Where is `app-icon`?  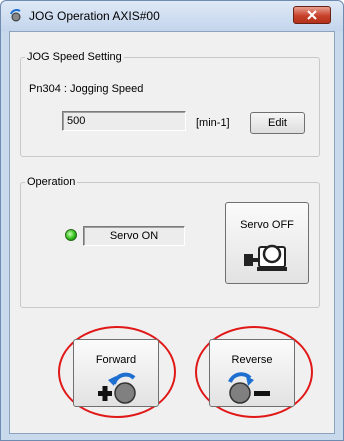 app-icon is located at coordinates (15, 15).